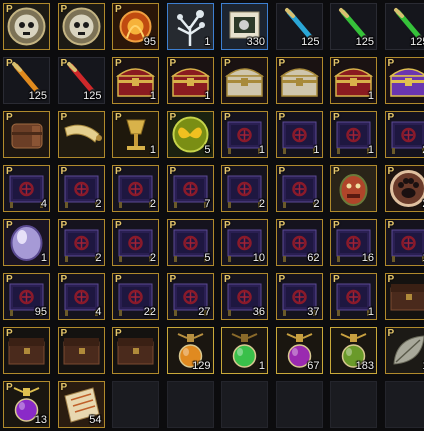 Image resolution: width=424 pixels, height=431 pixels. I want to click on inventory-slot: P 10, so click(244, 242).